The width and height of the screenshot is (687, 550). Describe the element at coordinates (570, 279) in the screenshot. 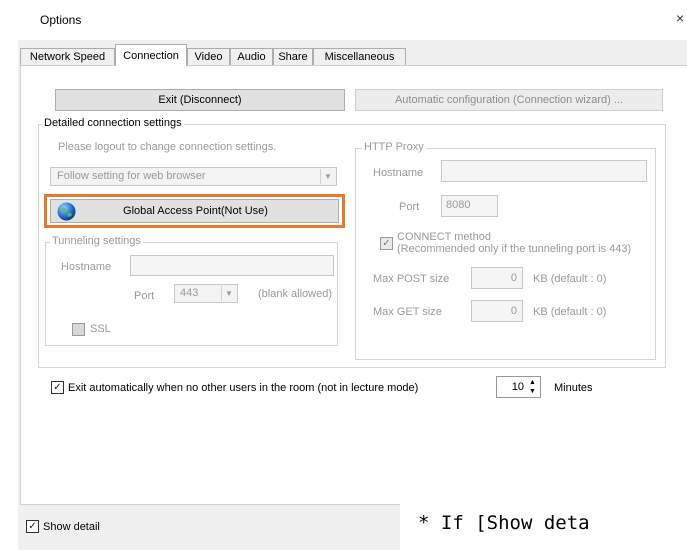

I see `max-post-unit: KB (default : 0)` at that location.